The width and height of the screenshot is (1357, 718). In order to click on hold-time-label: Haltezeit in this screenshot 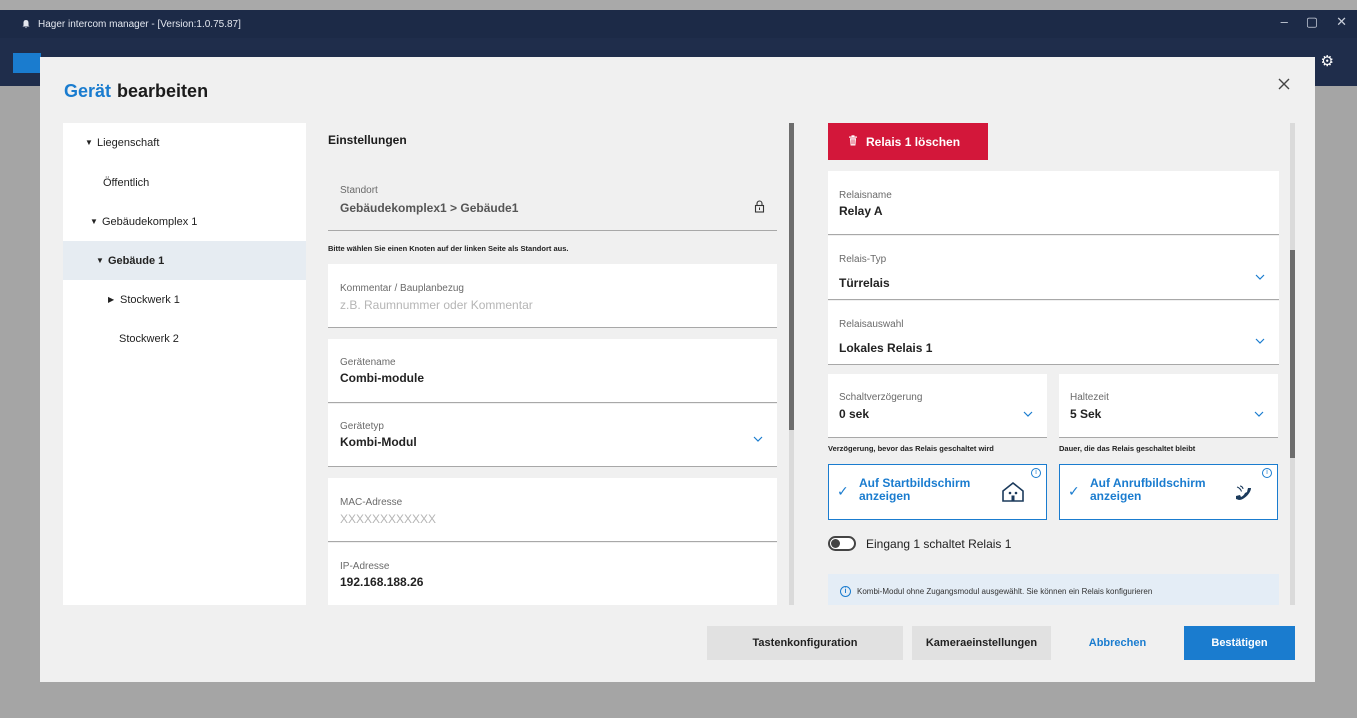, I will do `click(1089, 397)`.